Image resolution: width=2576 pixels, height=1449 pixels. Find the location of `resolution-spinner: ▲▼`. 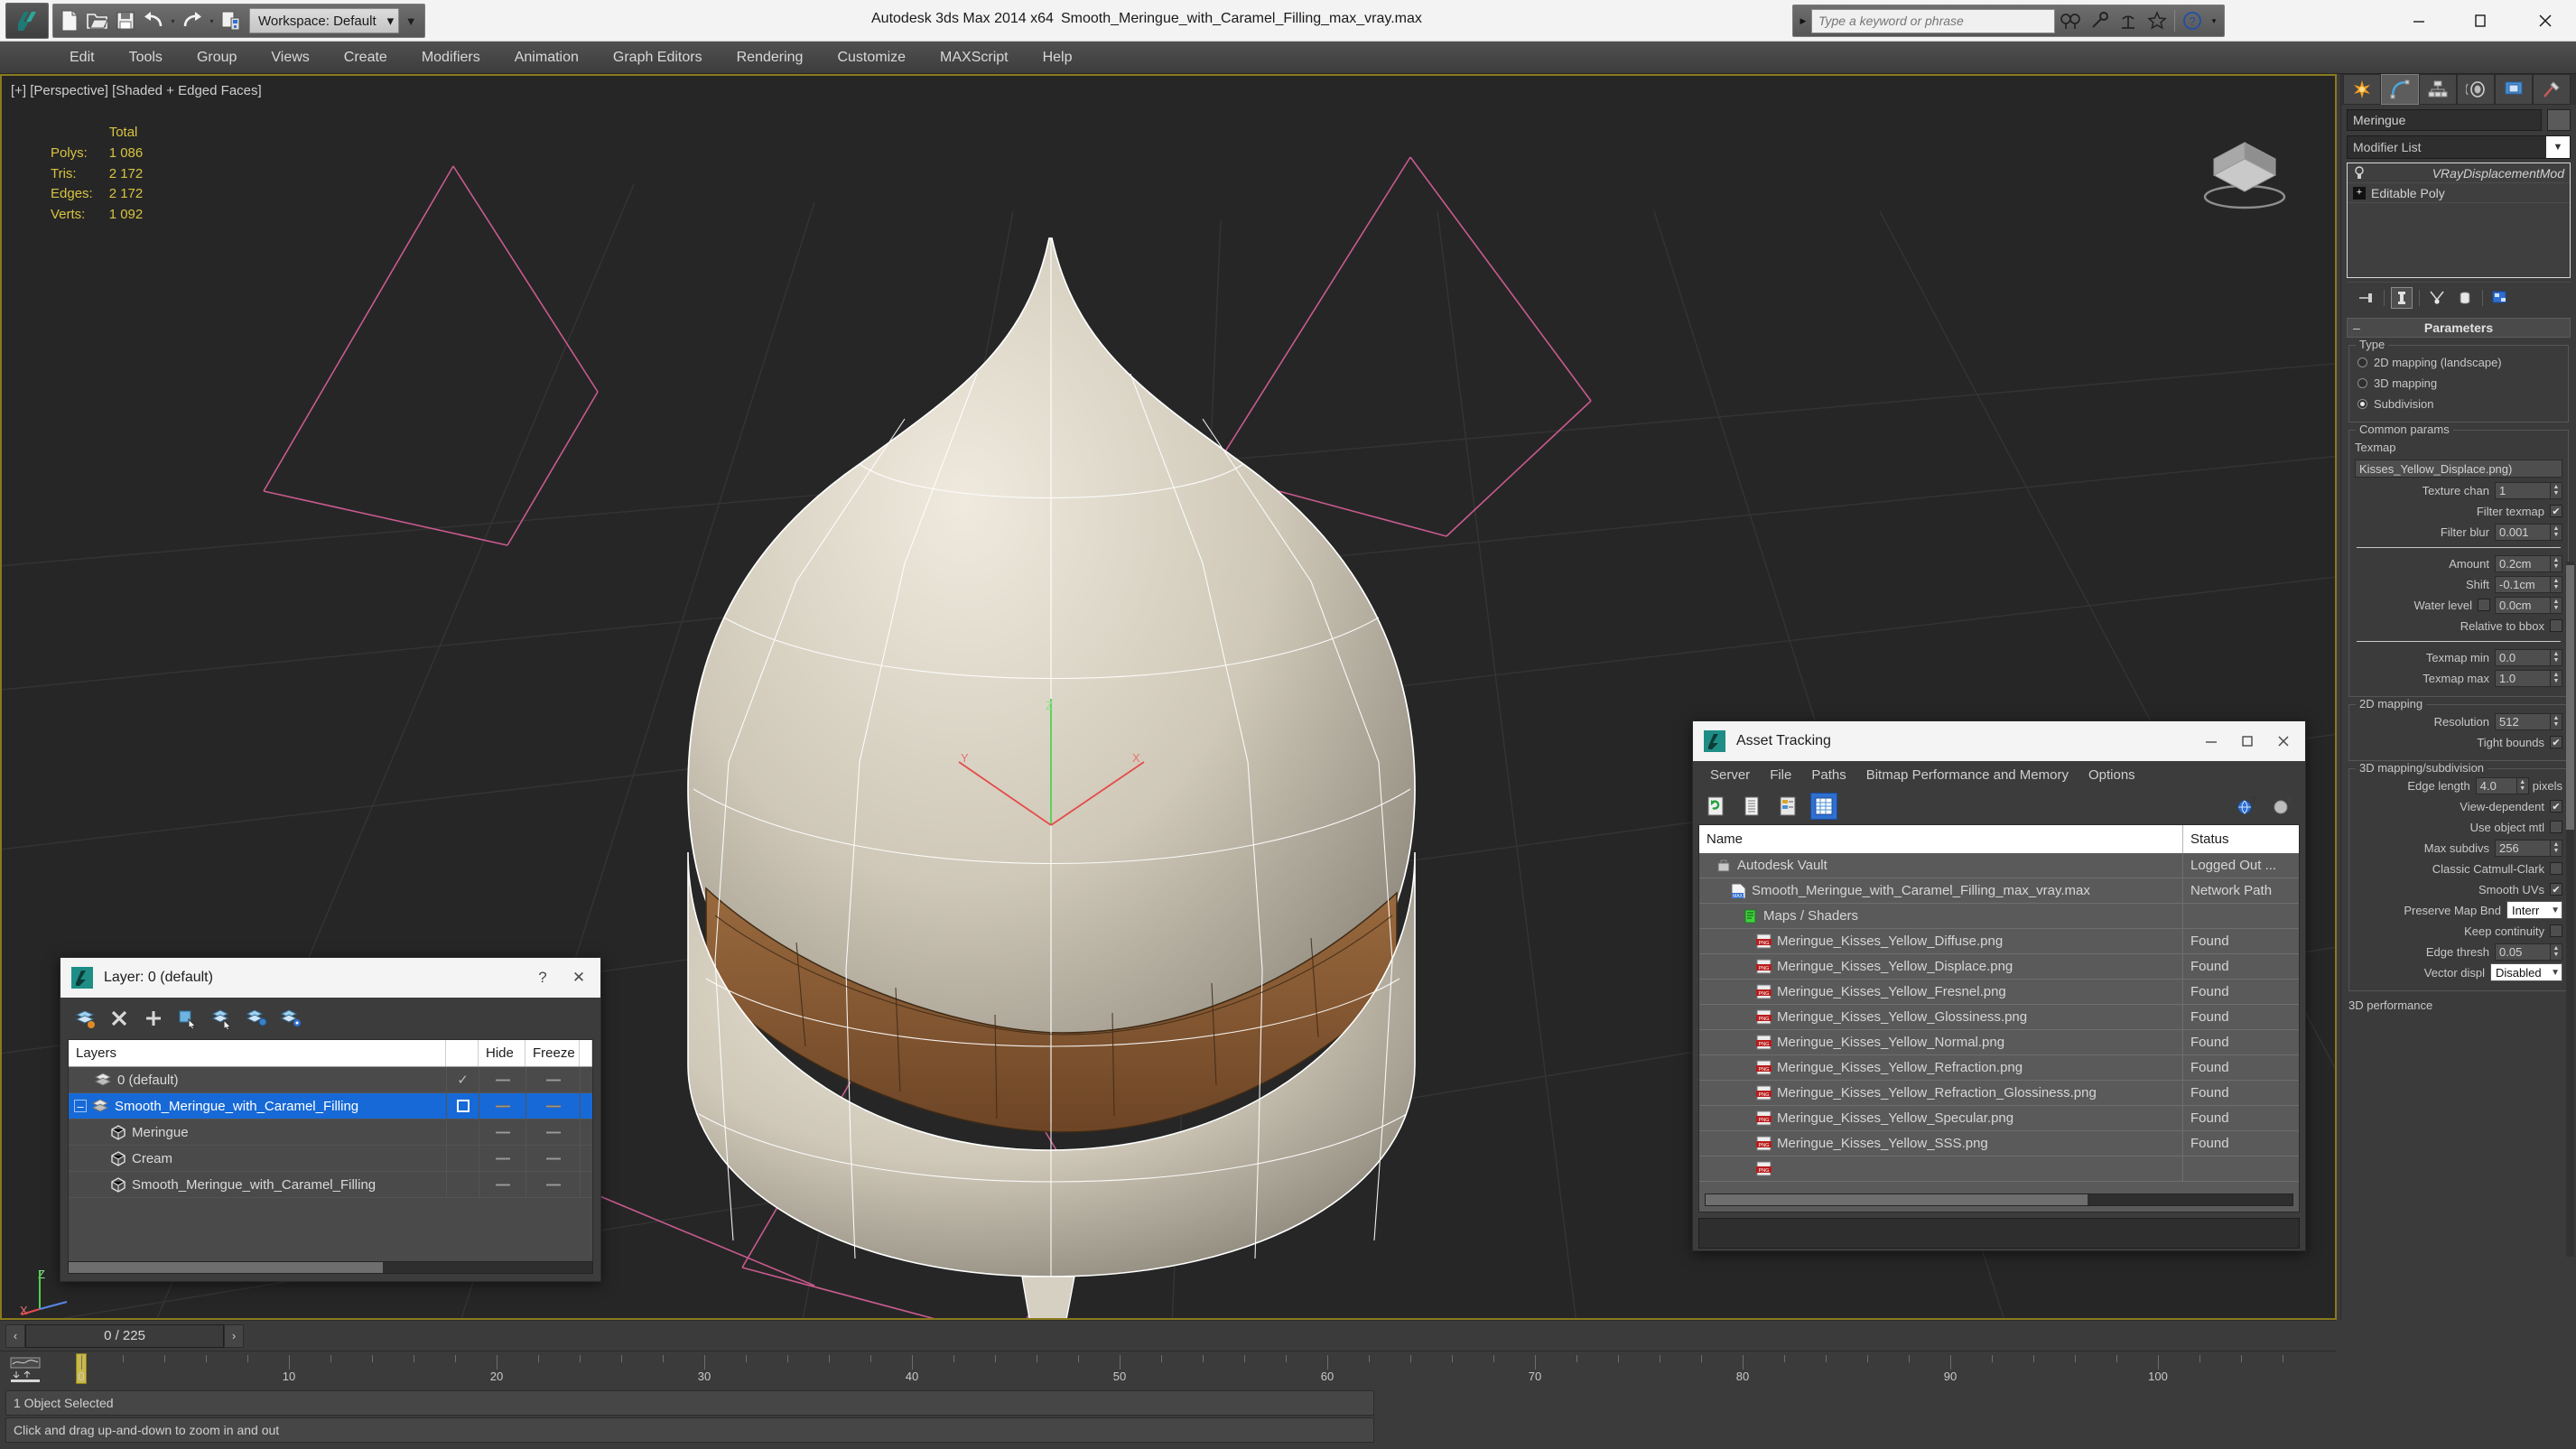

resolution-spinner: ▲▼ is located at coordinates (2528, 721).